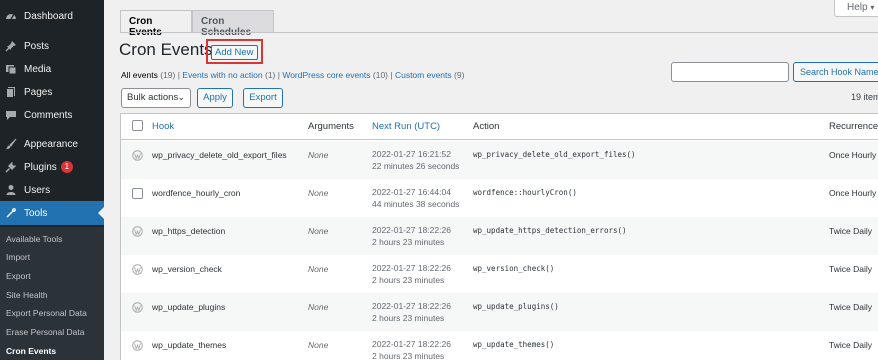 This screenshot has height=360, width=878. What do you see at coordinates (516, 306) in the screenshot?
I see `action-callback: wp_update_plugins()` at bounding box center [516, 306].